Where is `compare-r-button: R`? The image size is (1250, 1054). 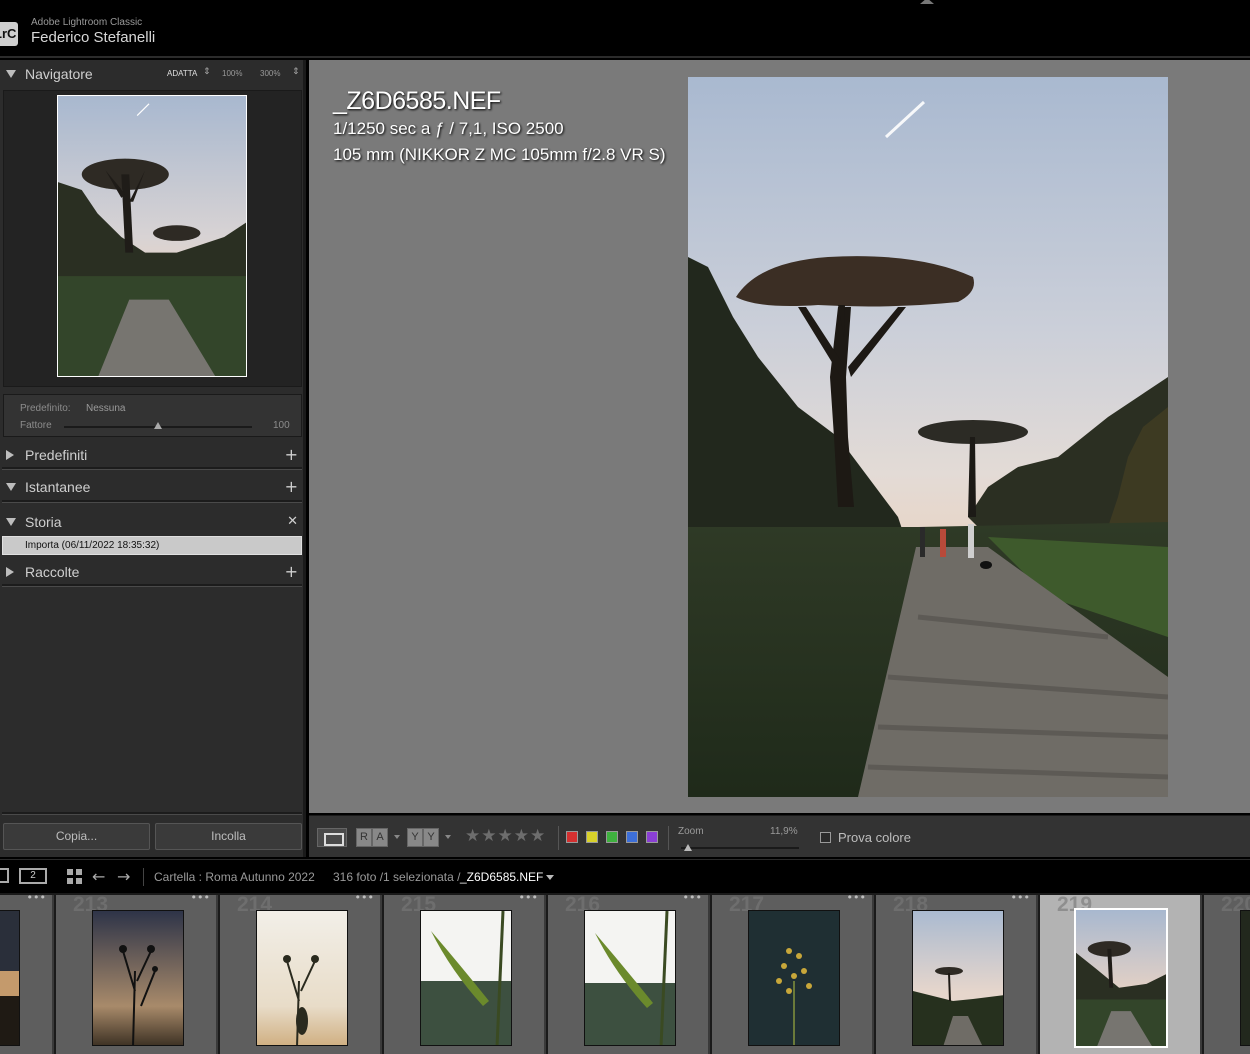
compare-r-button: R is located at coordinates (364, 837).